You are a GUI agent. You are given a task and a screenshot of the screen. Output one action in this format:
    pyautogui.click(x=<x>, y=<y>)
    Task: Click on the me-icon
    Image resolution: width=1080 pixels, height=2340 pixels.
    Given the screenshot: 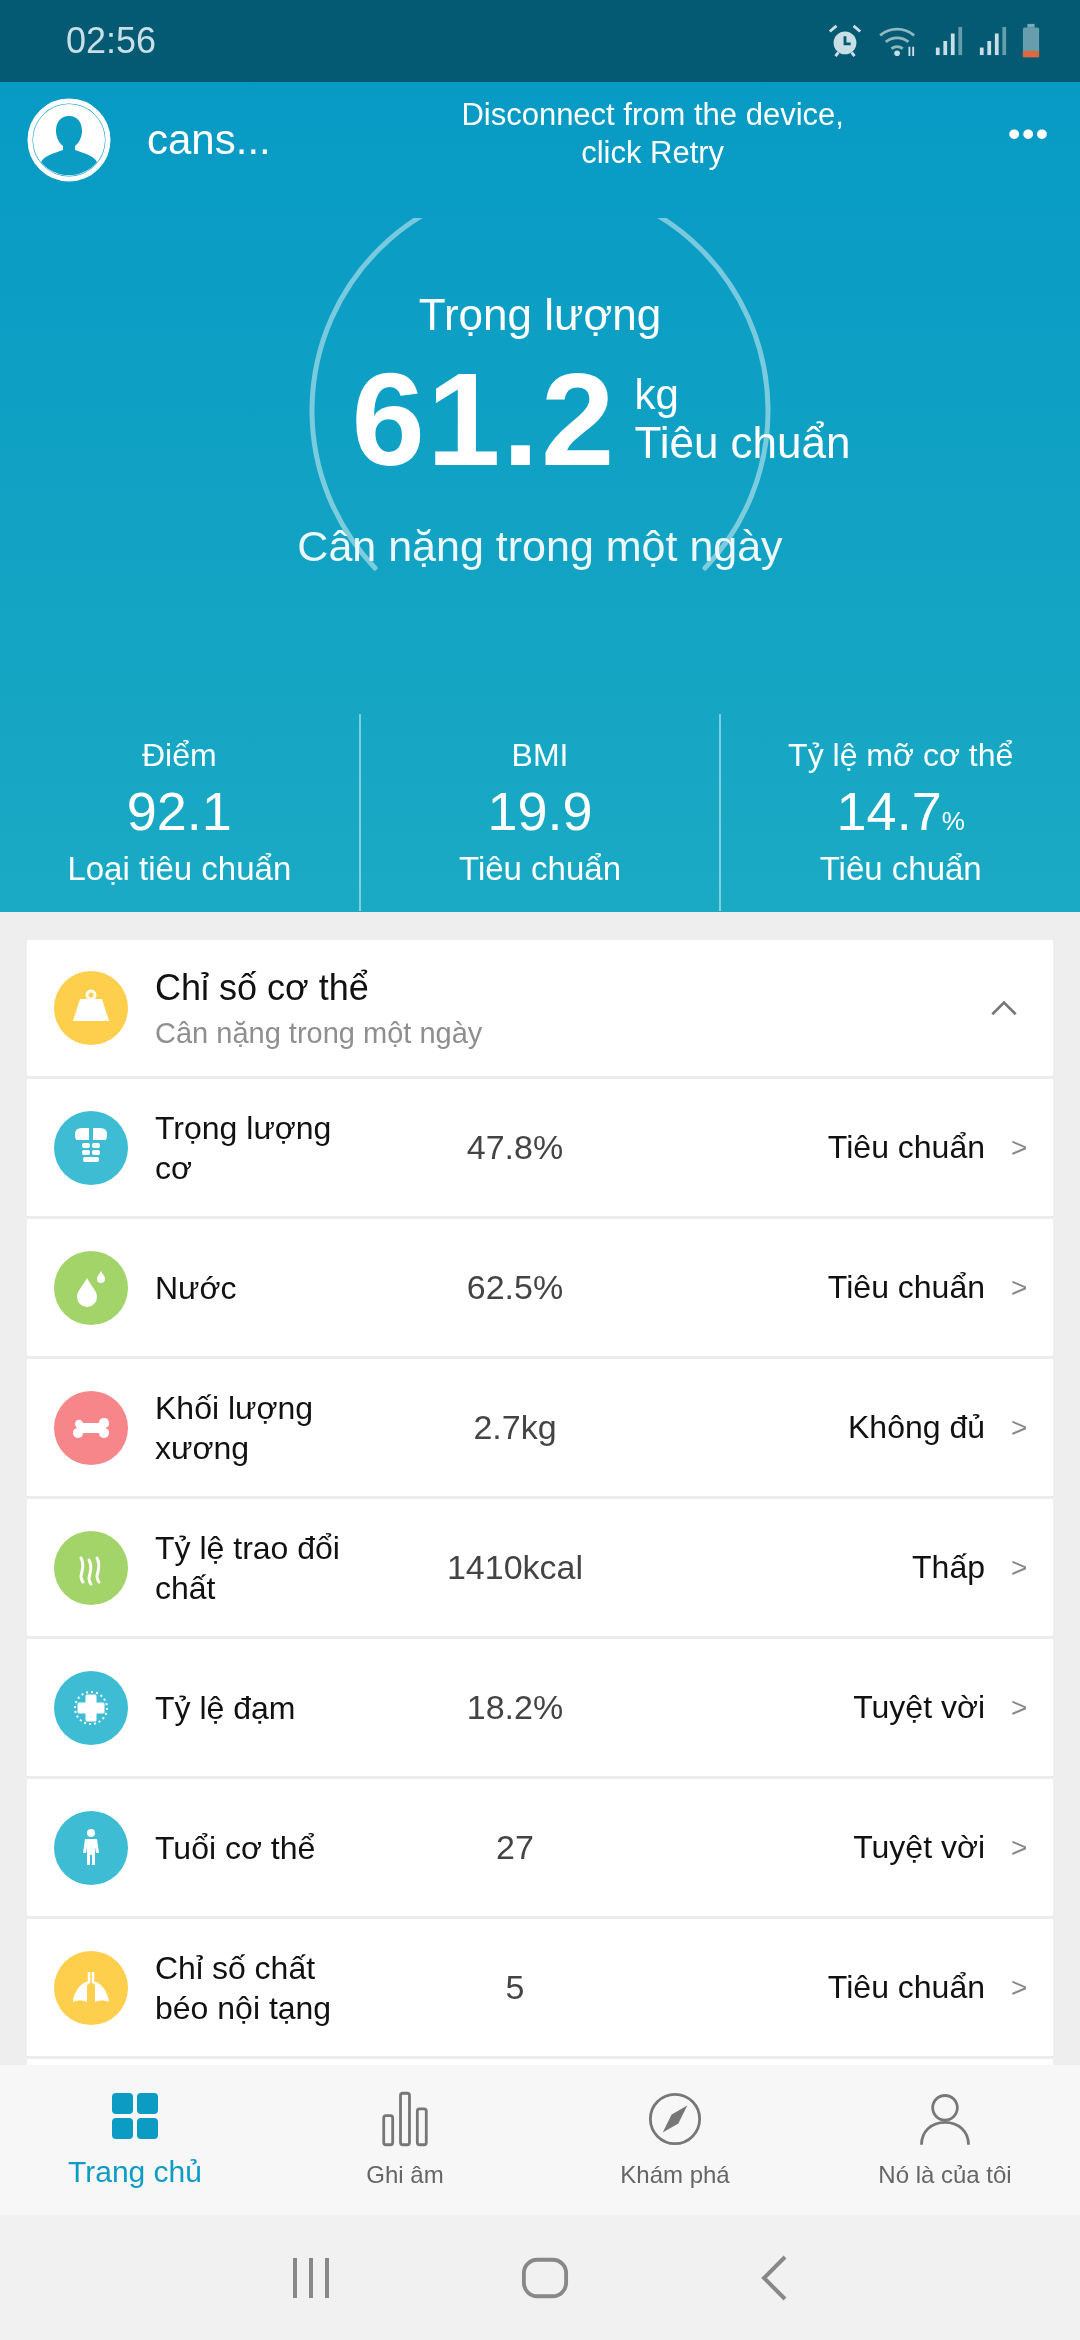 What is the action you would take?
    pyautogui.click(x=945, y=2119)
    